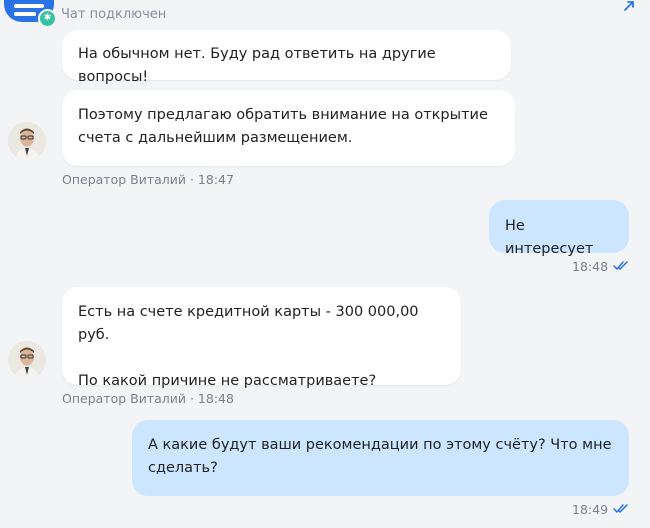  I want to click on online-badge-icon: ✱, so click(47, 18).